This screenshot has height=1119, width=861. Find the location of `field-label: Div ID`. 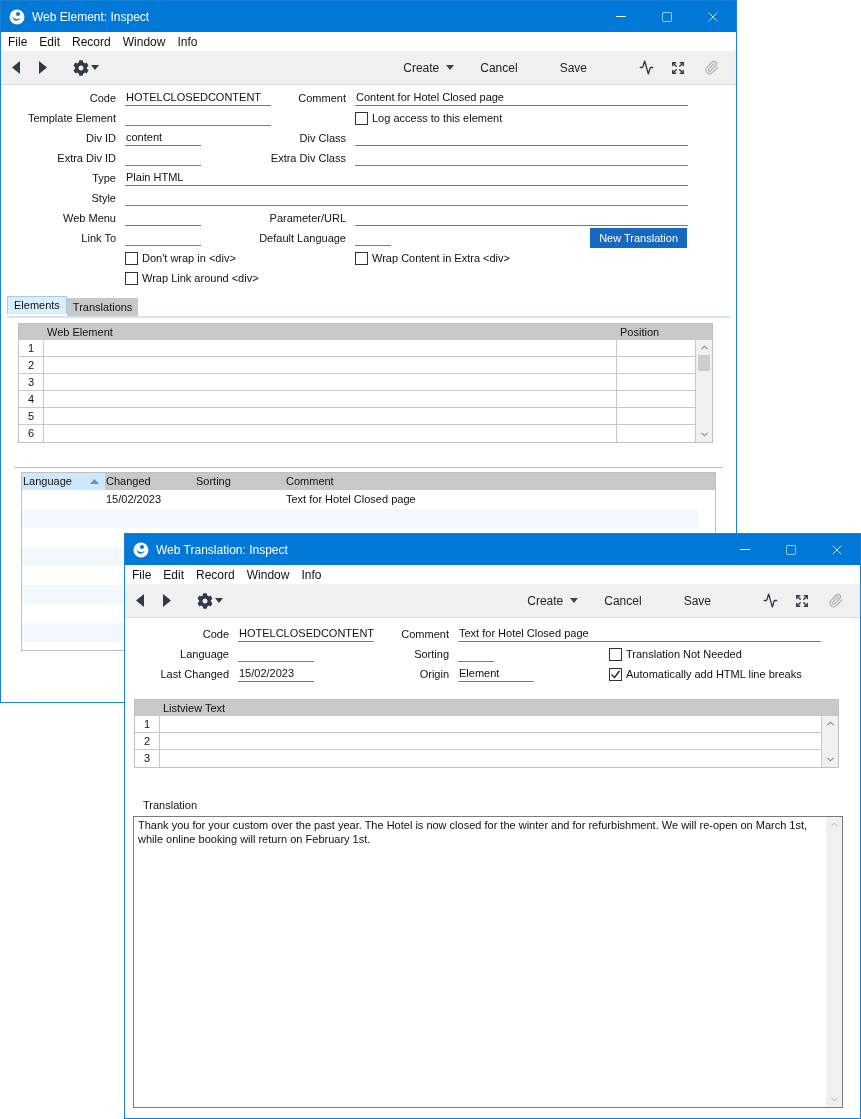

field-label: Div ID is located at coordinates (101, 138).